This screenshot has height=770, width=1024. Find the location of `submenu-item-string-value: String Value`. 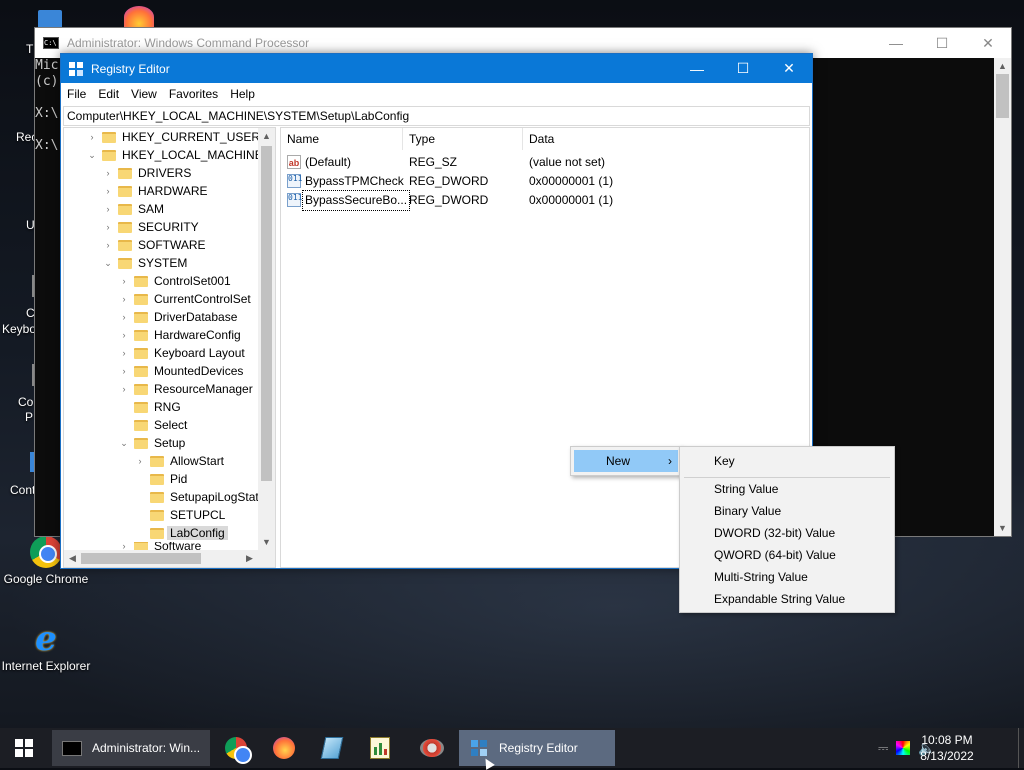

submenu-item-string-value: String Value is located at coordinates (787, 489).